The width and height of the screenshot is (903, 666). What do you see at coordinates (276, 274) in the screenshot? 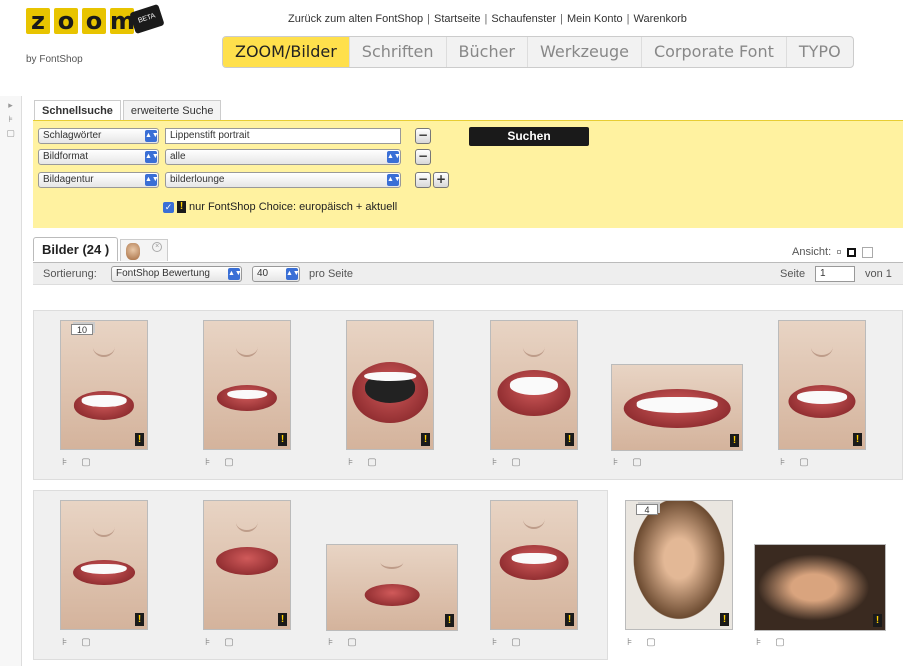
I see `per-page-select: 40 ▲▼` at bounding box center [276, 274].